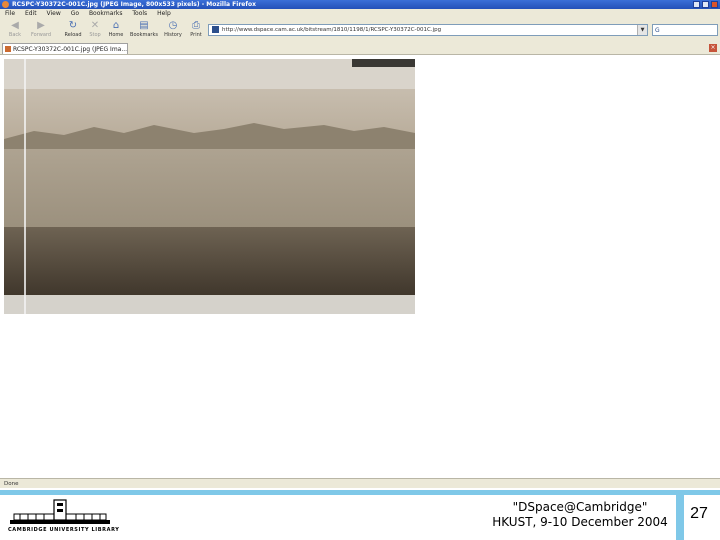 This screenshot has height=540, width=720. I want to click on maximize-button, so click(705, 4).